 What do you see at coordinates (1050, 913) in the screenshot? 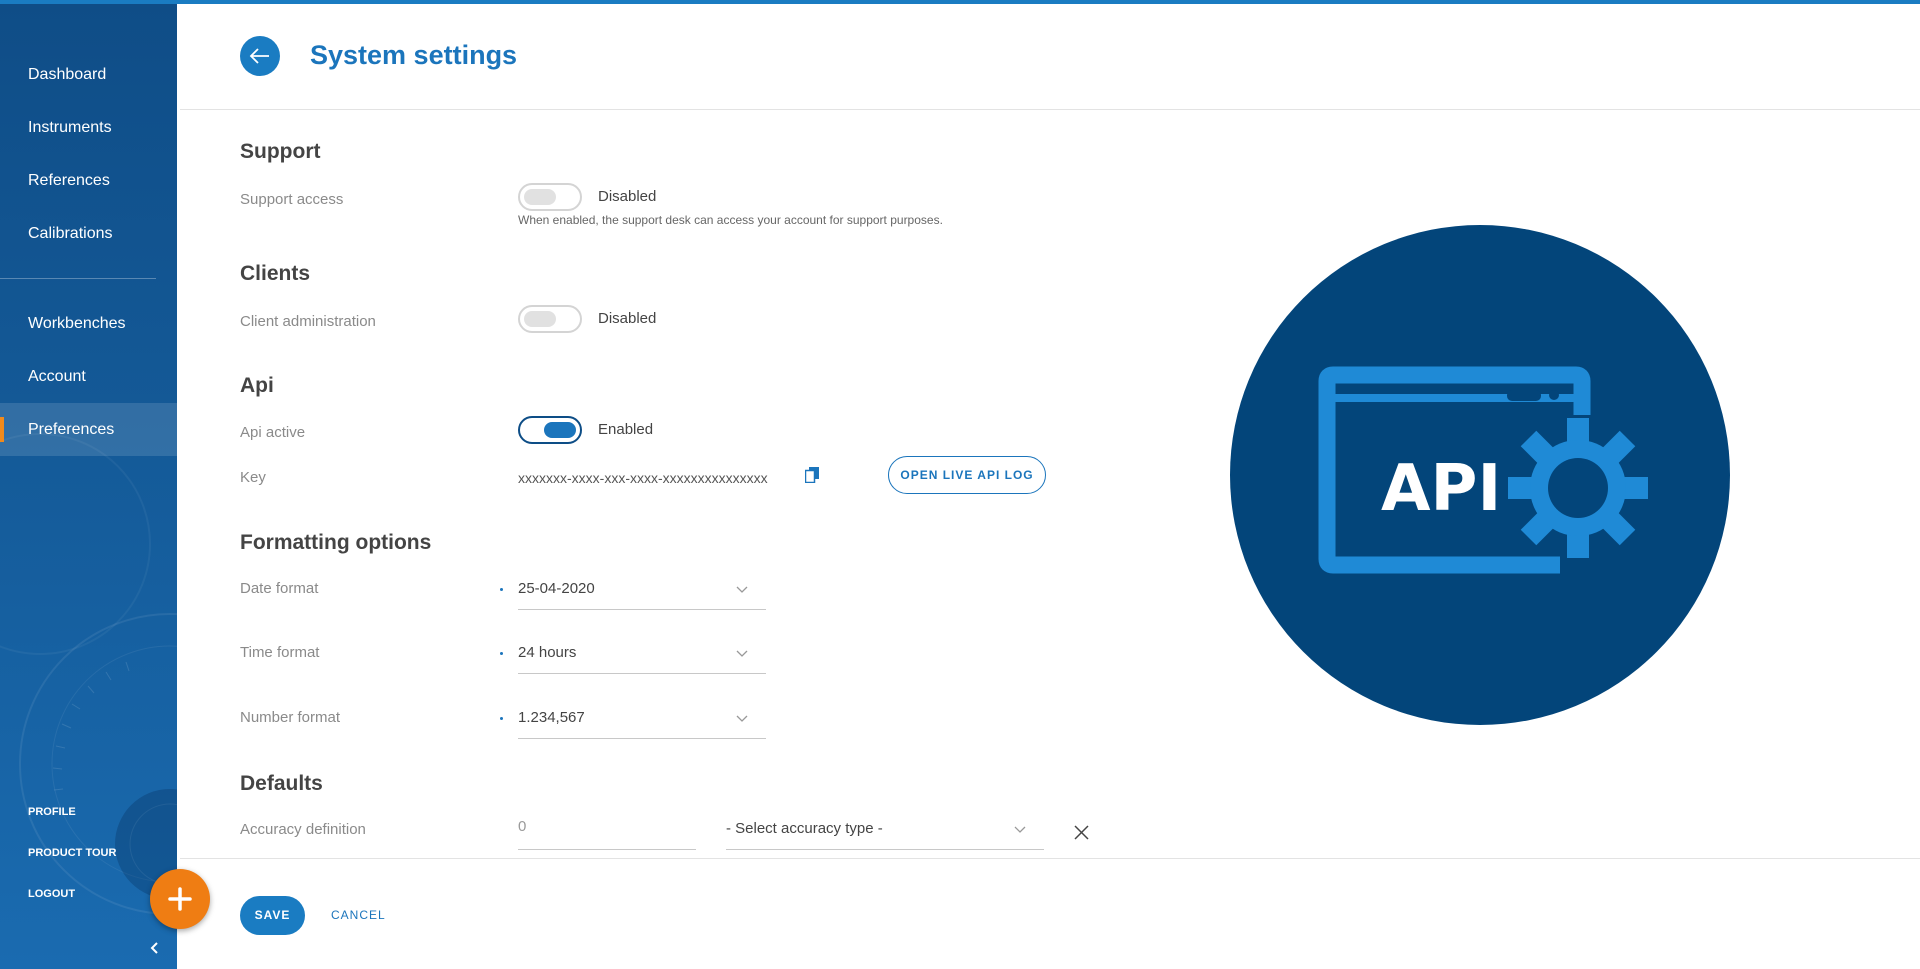
I see `form-footer: SAVE CANCEL` at bounding box center [1050, 913].